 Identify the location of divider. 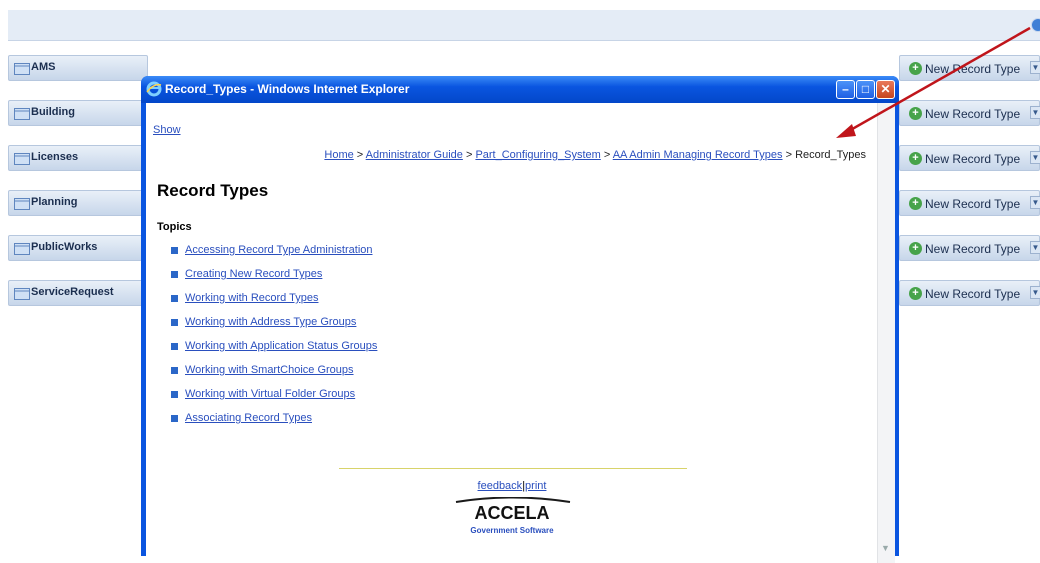
(513, 468).